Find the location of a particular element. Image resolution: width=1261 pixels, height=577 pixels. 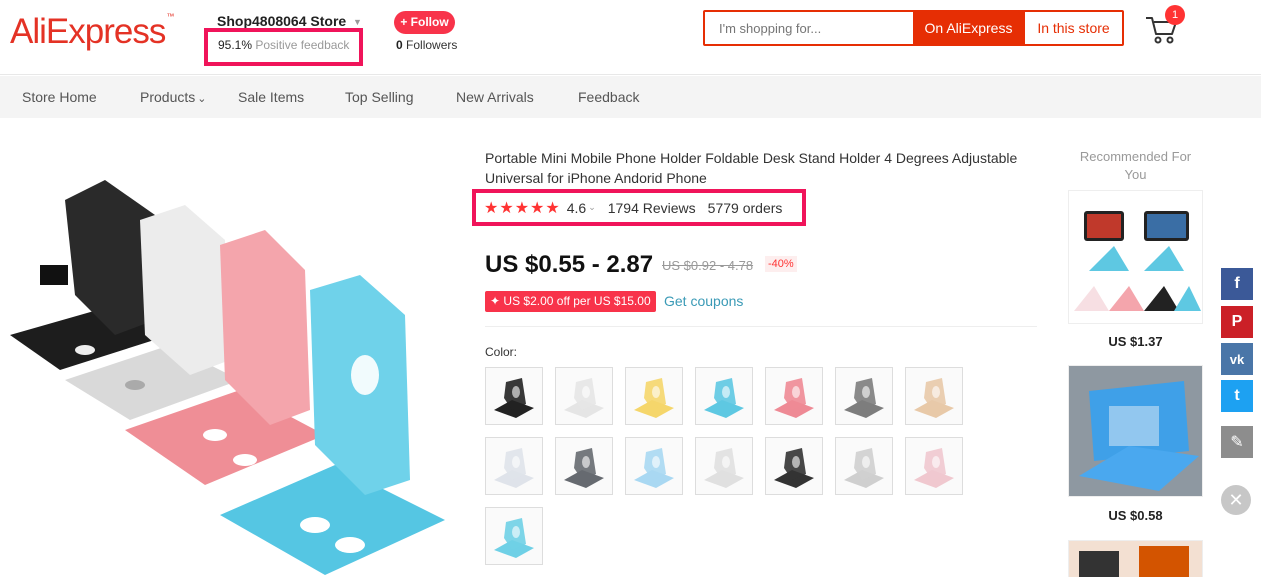

positive-feedback-highlight: 95.1% Positive feedback is located at coordinates (283, 47).